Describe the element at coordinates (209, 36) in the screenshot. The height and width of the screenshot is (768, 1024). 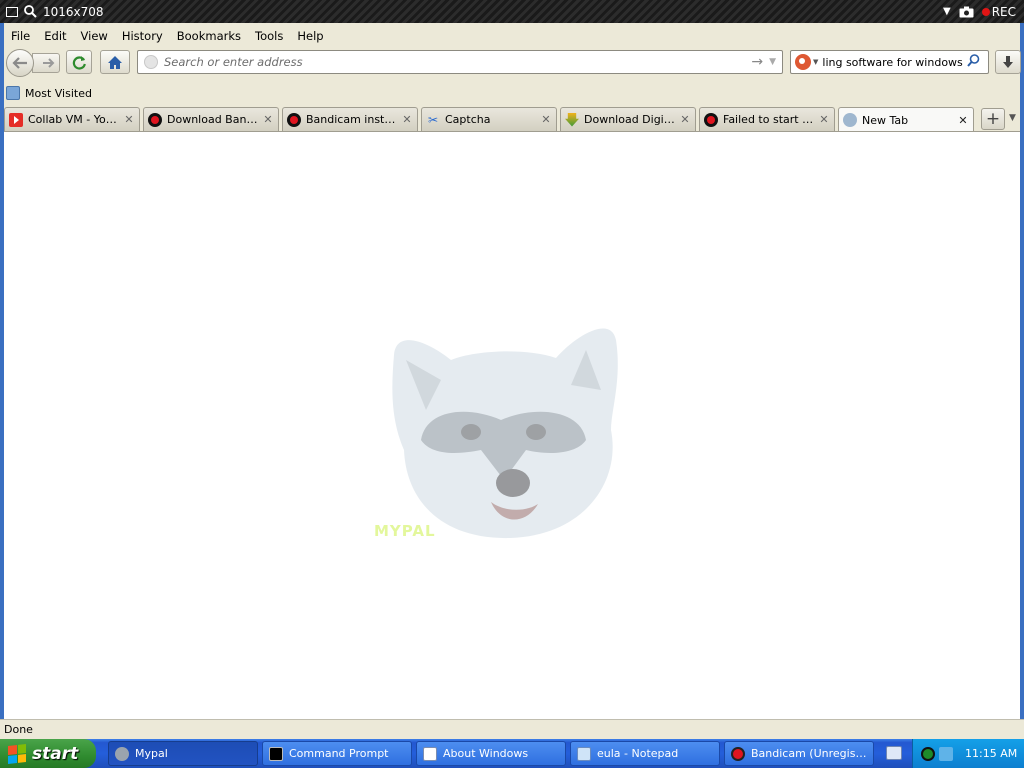
I see `menu-bookmarks: Bookmarks` at that location.